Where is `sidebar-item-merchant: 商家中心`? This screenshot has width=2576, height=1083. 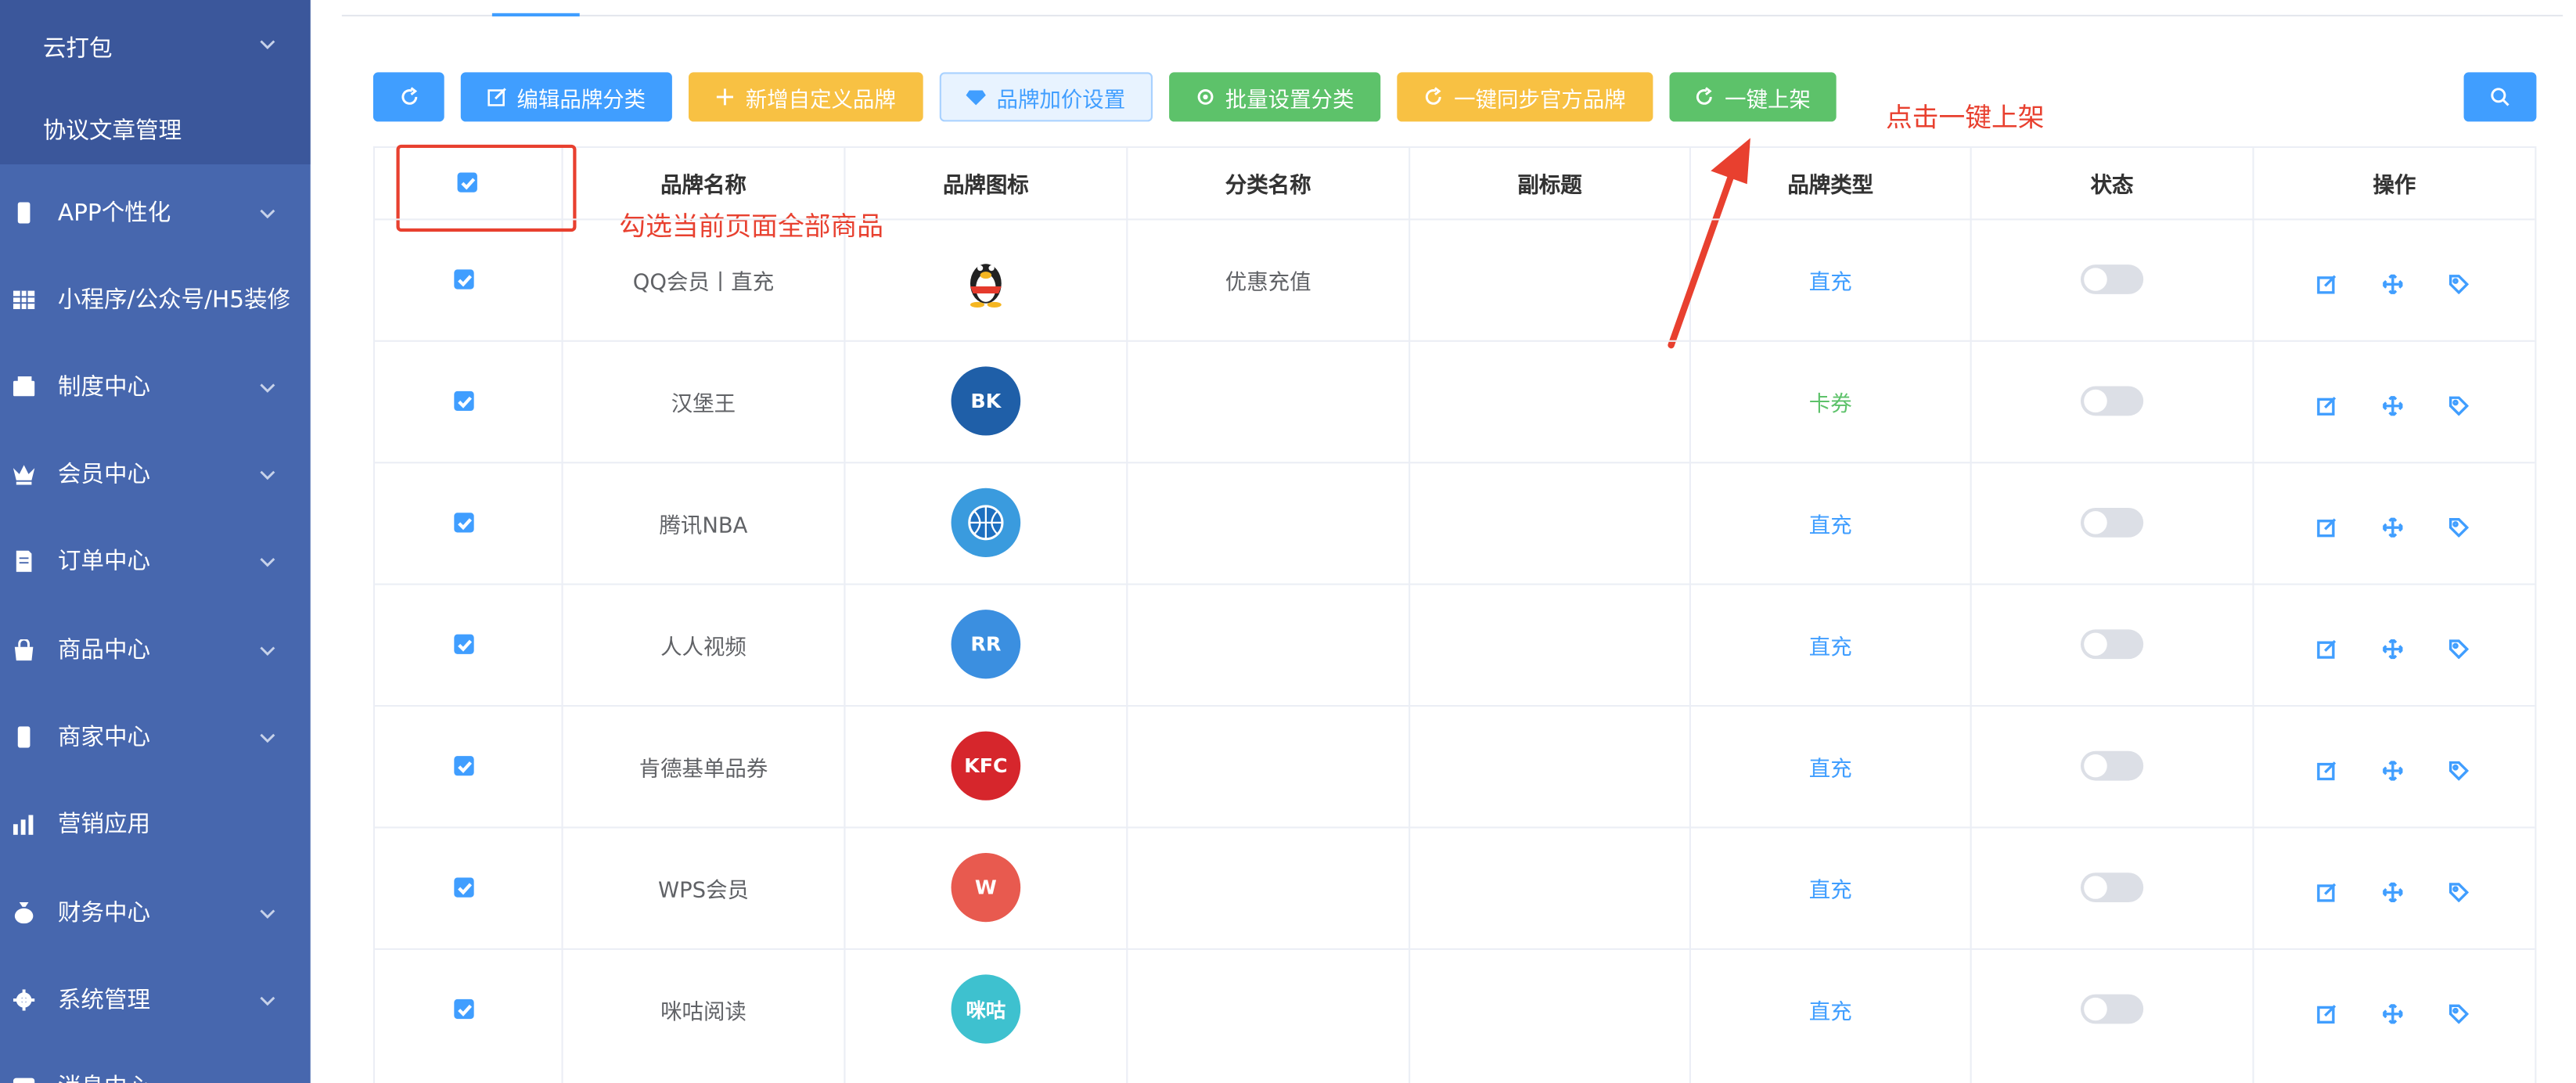 sidebar-item-merchant: 商家中心 is located at coordinates (155, 736).